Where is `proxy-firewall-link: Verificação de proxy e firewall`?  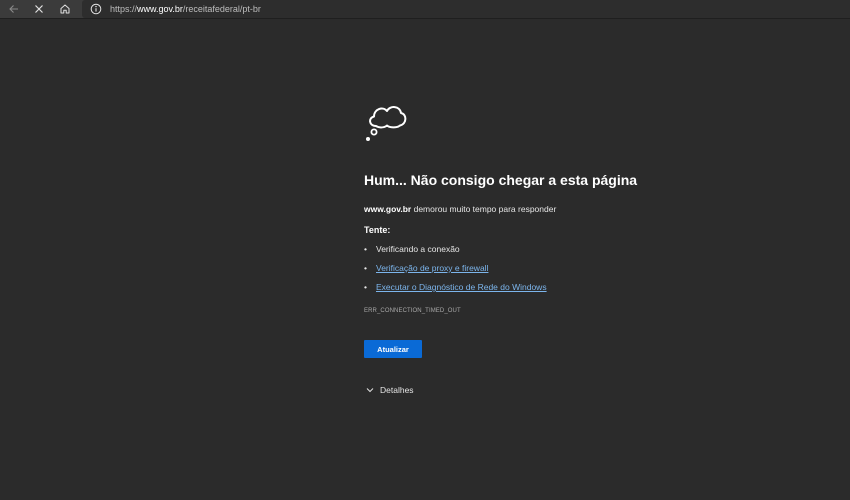 proxy-firewall-link: Verificação de proxy e firewall is located at coordinates (432, 268).